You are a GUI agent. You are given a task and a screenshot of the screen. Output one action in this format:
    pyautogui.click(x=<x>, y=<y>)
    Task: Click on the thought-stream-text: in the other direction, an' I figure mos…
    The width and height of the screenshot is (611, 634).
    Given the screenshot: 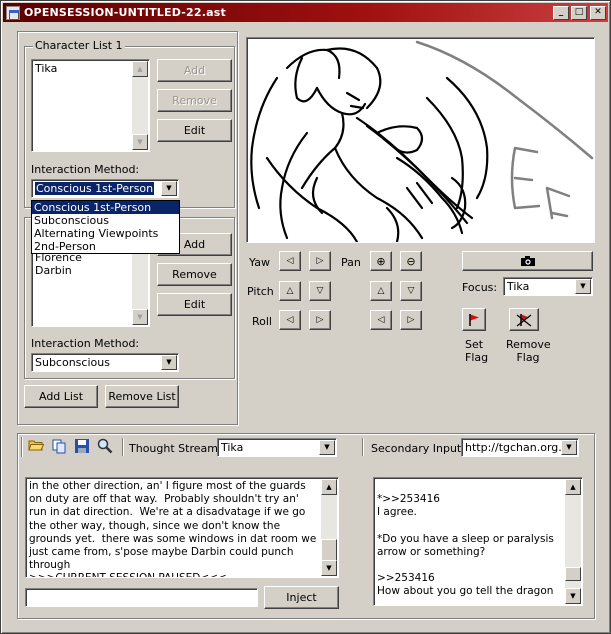 What is the action you would take?
    pyautogui.click(x=182, y=527)
    